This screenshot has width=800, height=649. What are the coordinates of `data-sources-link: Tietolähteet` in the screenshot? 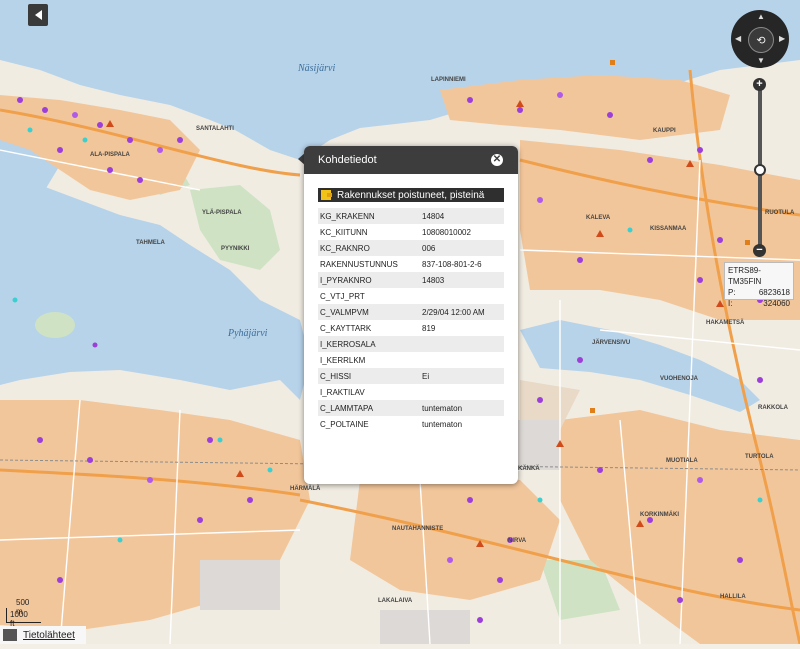 It's located at (43, 635).